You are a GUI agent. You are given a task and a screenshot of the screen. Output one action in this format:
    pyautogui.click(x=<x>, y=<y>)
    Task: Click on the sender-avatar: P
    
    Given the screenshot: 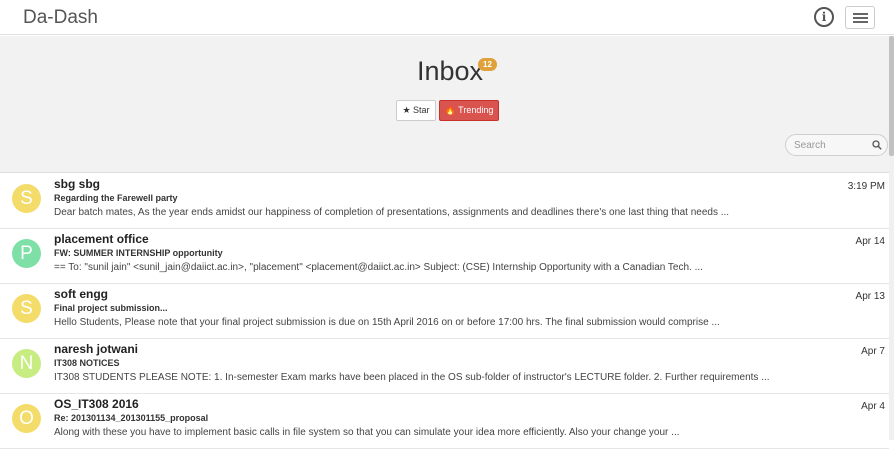 What is the action you would take?
    pyautogui.click(x=26, y=253)
    